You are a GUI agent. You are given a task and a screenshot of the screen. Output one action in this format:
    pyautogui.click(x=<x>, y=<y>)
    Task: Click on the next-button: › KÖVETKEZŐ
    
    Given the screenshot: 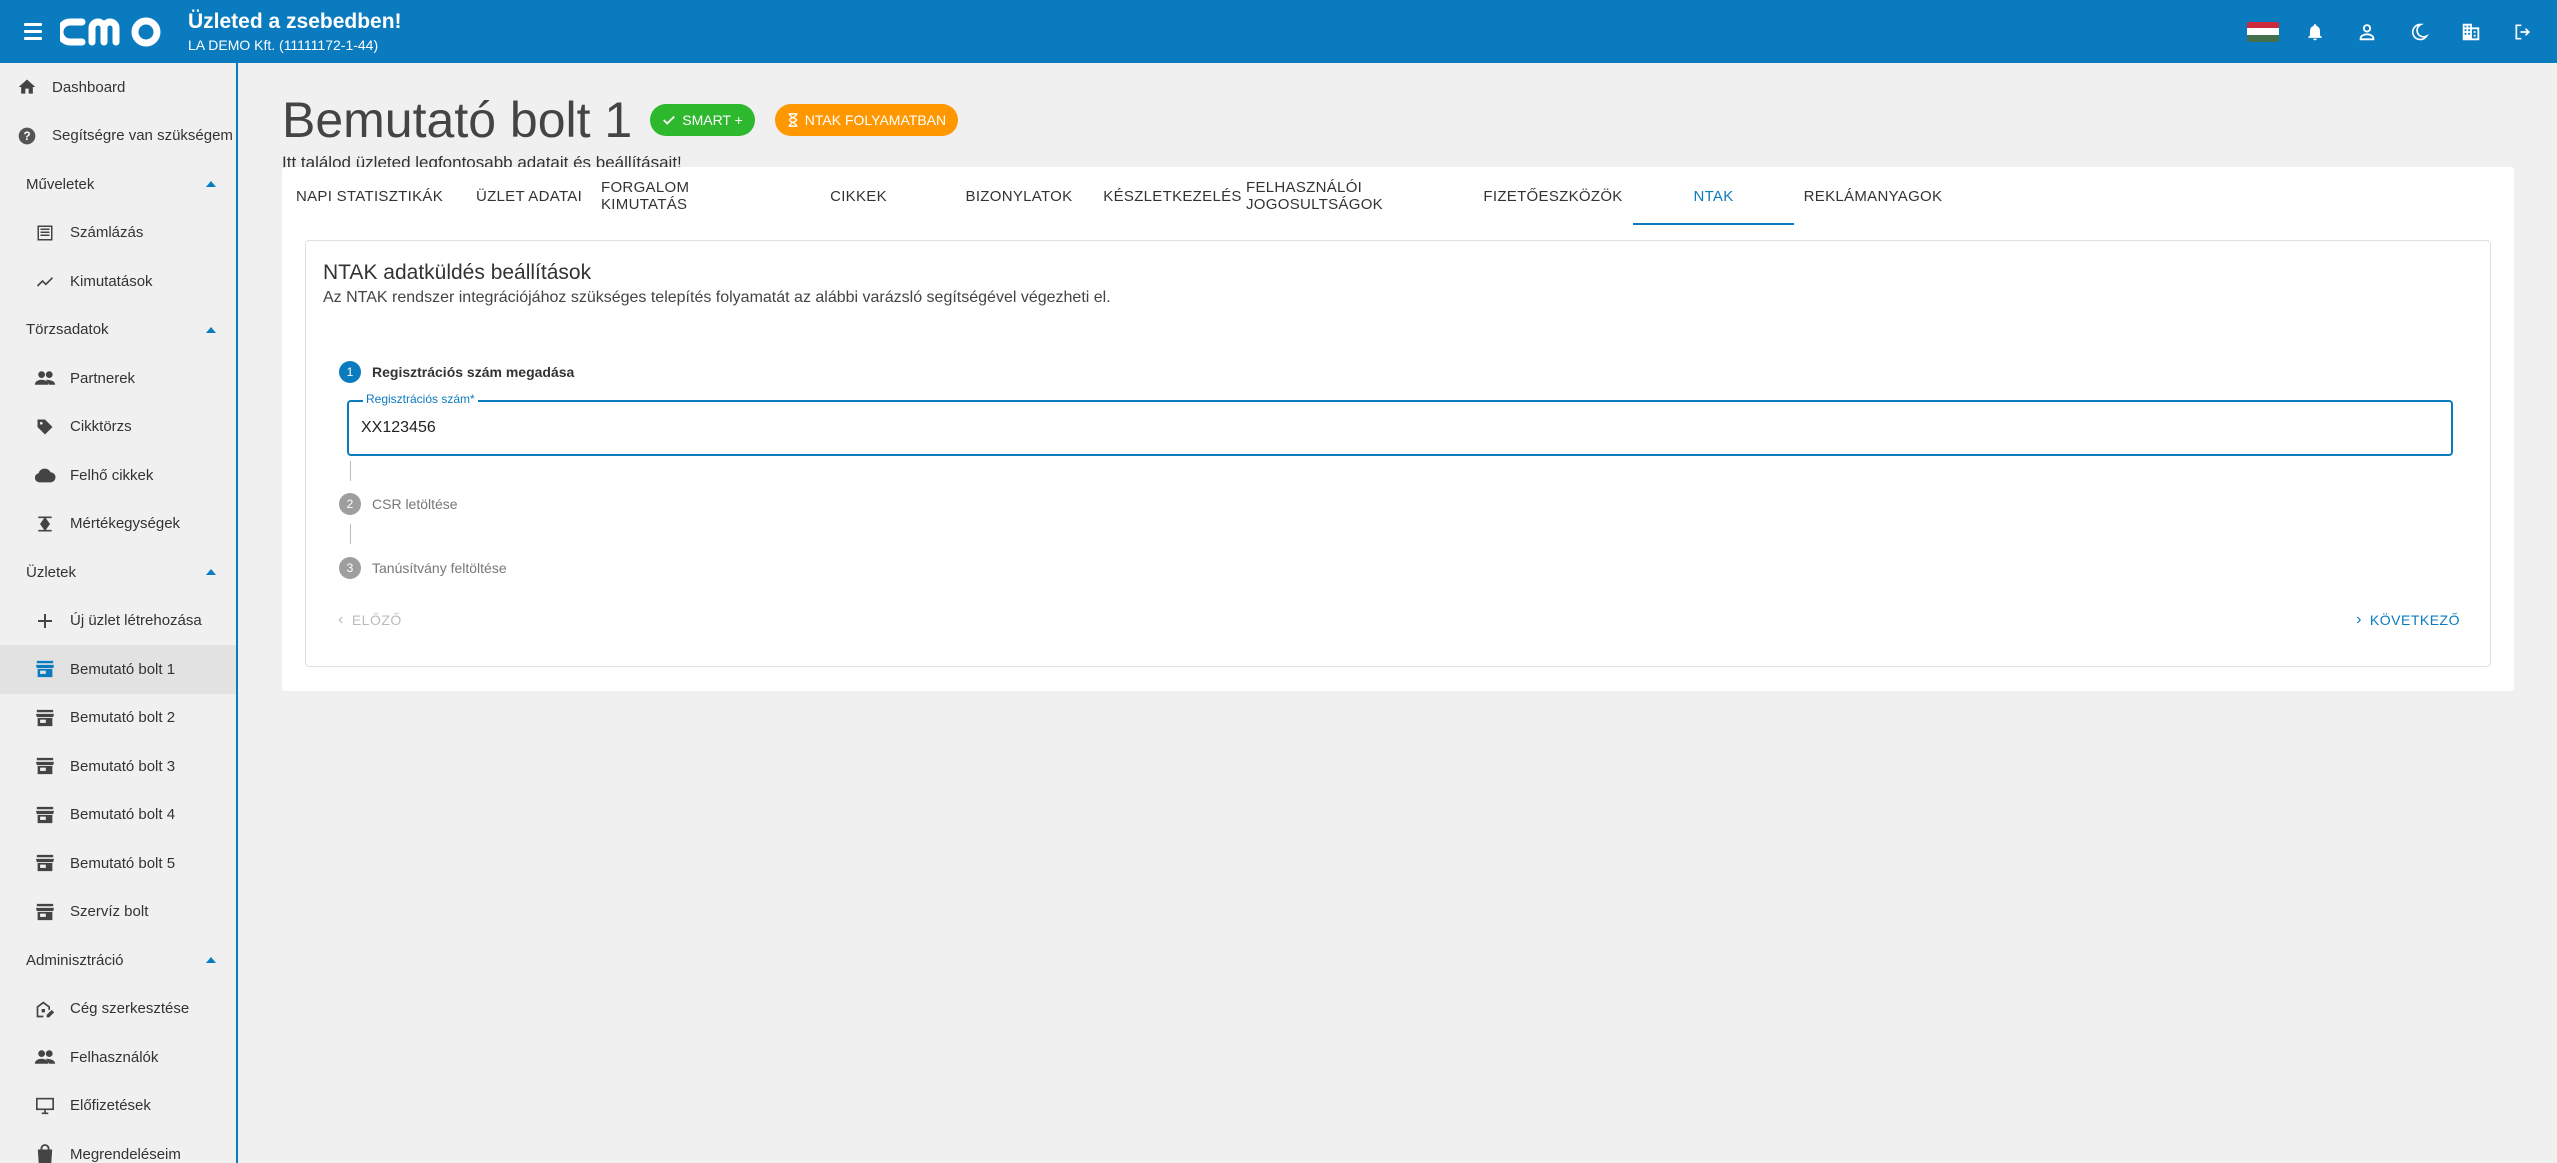 What is the action you would take?
    pyautogui.click(x=2408, y=620)
    